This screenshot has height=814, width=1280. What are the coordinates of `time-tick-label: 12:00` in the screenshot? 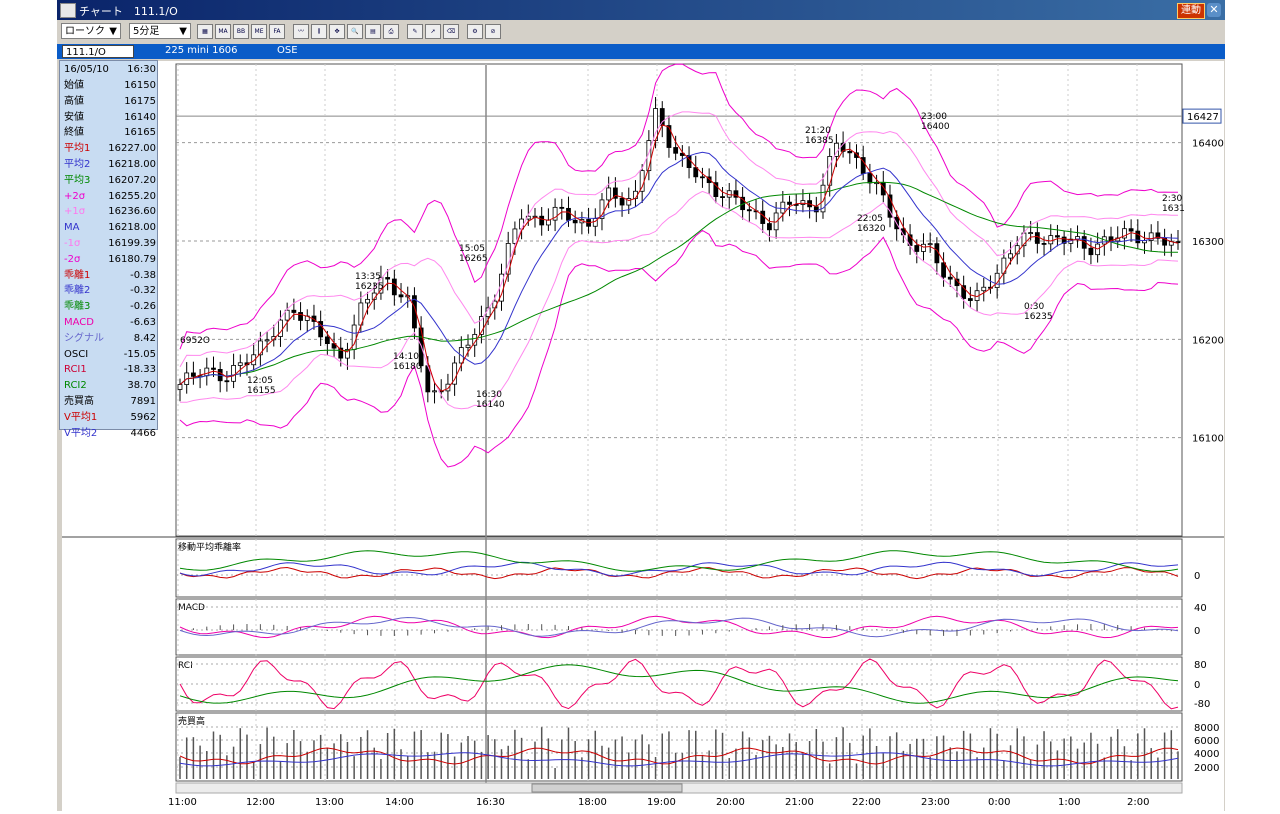 It's located at (260, 802).